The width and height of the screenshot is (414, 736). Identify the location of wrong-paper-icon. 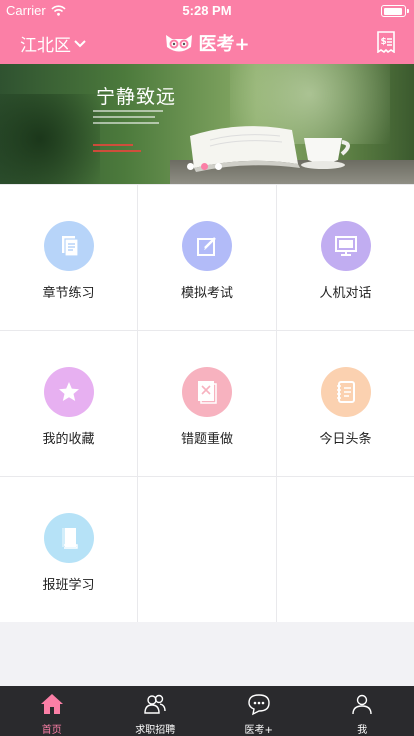
(207, 392).